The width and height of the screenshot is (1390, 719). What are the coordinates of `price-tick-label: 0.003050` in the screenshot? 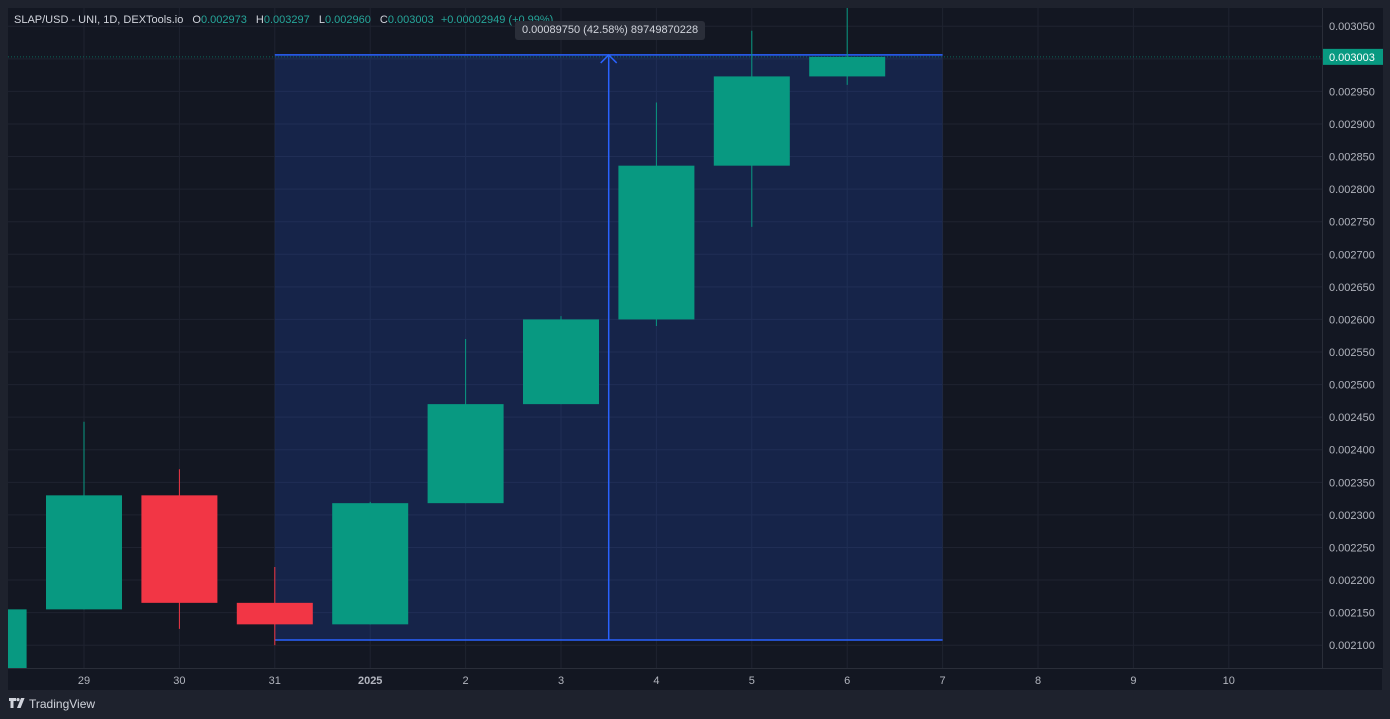 It's located at (1352, 27).